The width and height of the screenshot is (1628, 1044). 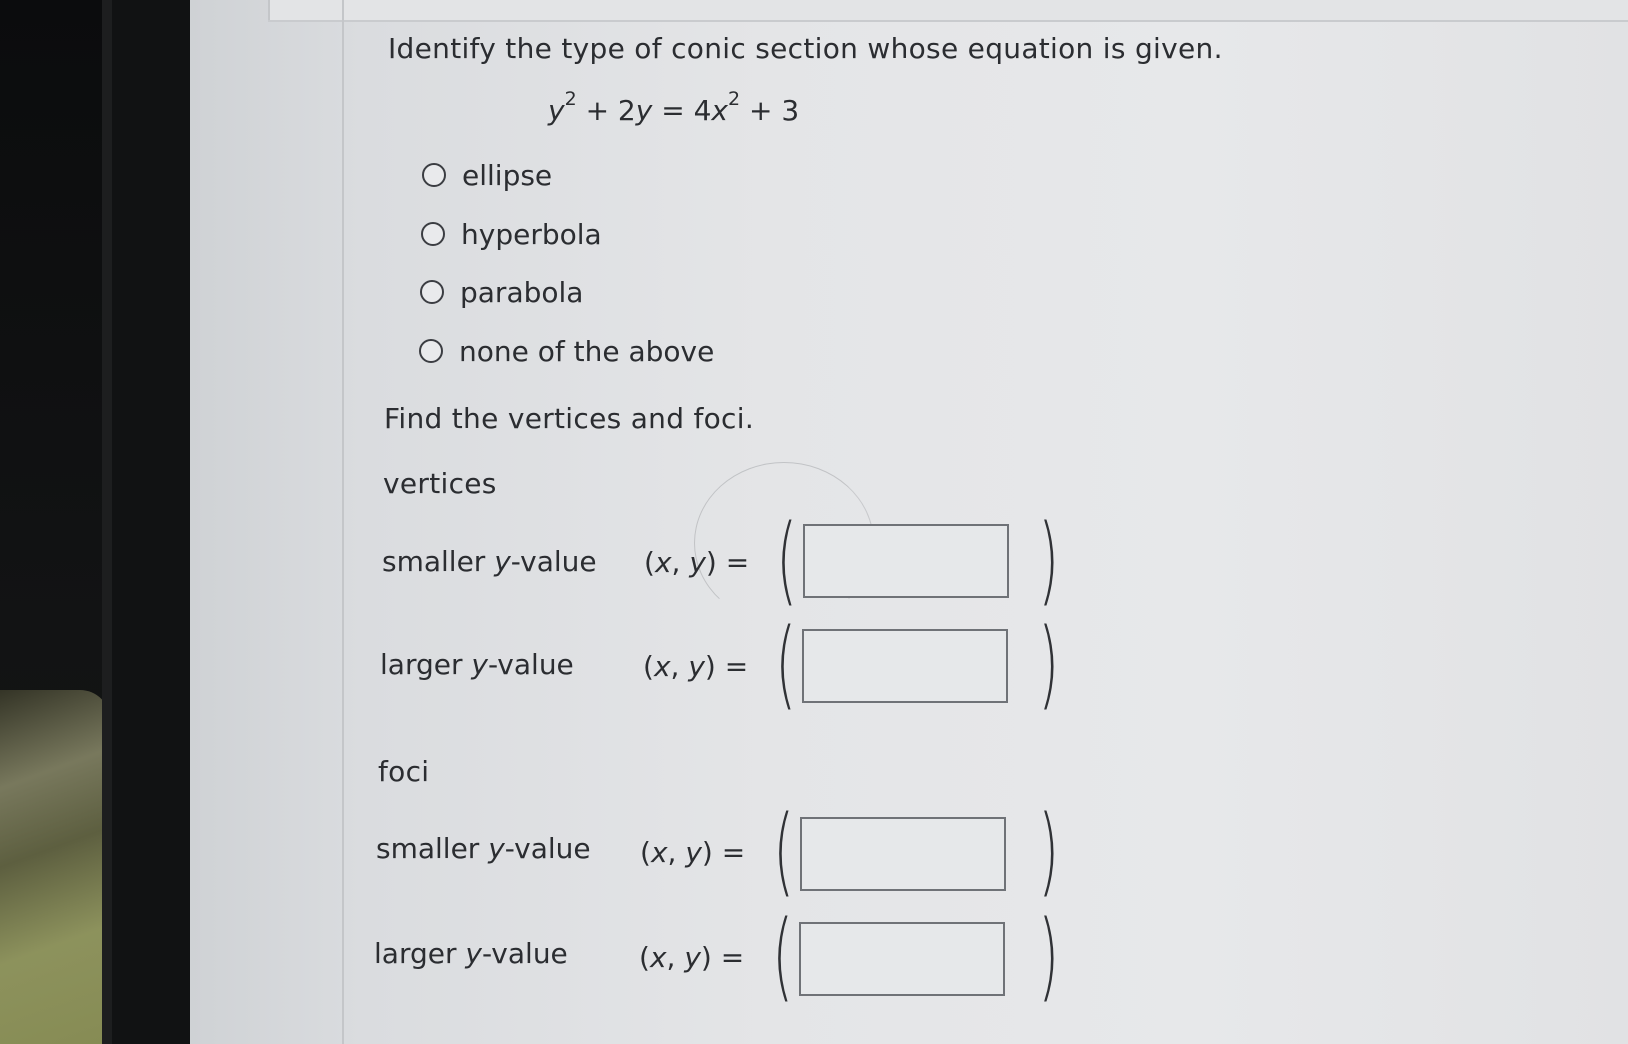 I want to click on option-hyperbola: hyperbola, so click(x=511, y=234).